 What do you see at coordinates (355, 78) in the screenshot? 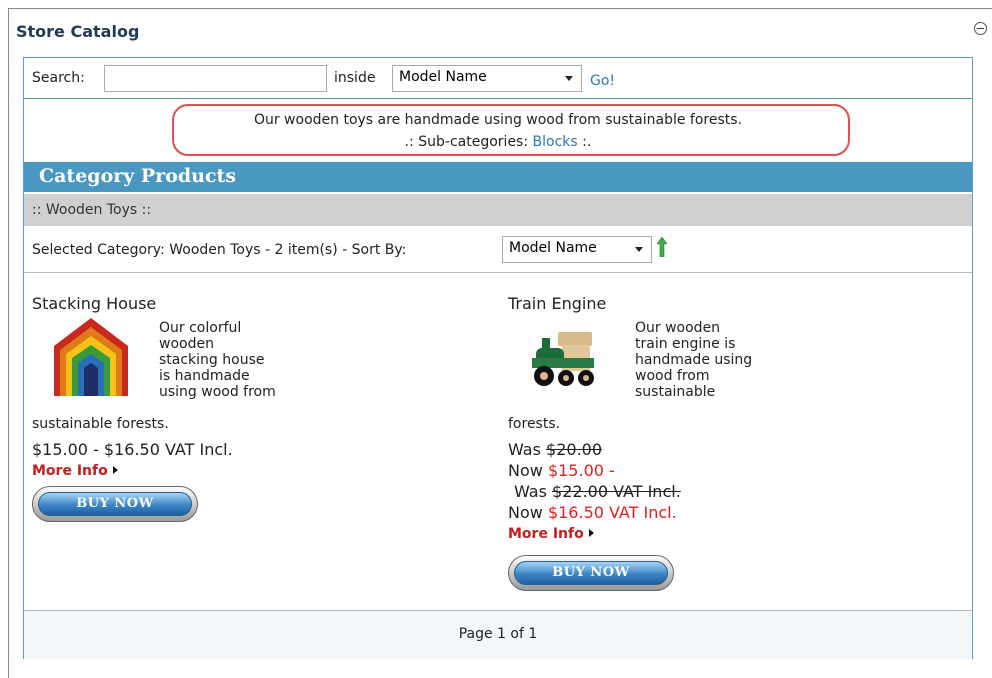
I see `inside-label: inside` at bounding box center [355, 78].